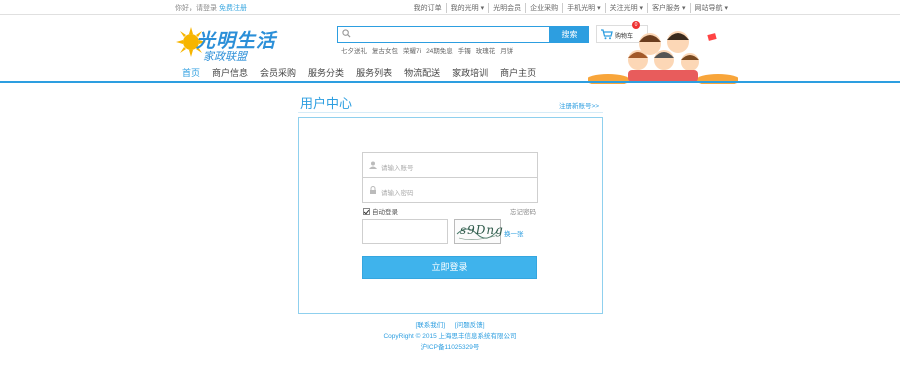 This screenshot has width=900, height=365. What do you see at coordinates (233, 8) in the screenshot?
I see `register-link: 免费注册` at bounding box center [233, 8].